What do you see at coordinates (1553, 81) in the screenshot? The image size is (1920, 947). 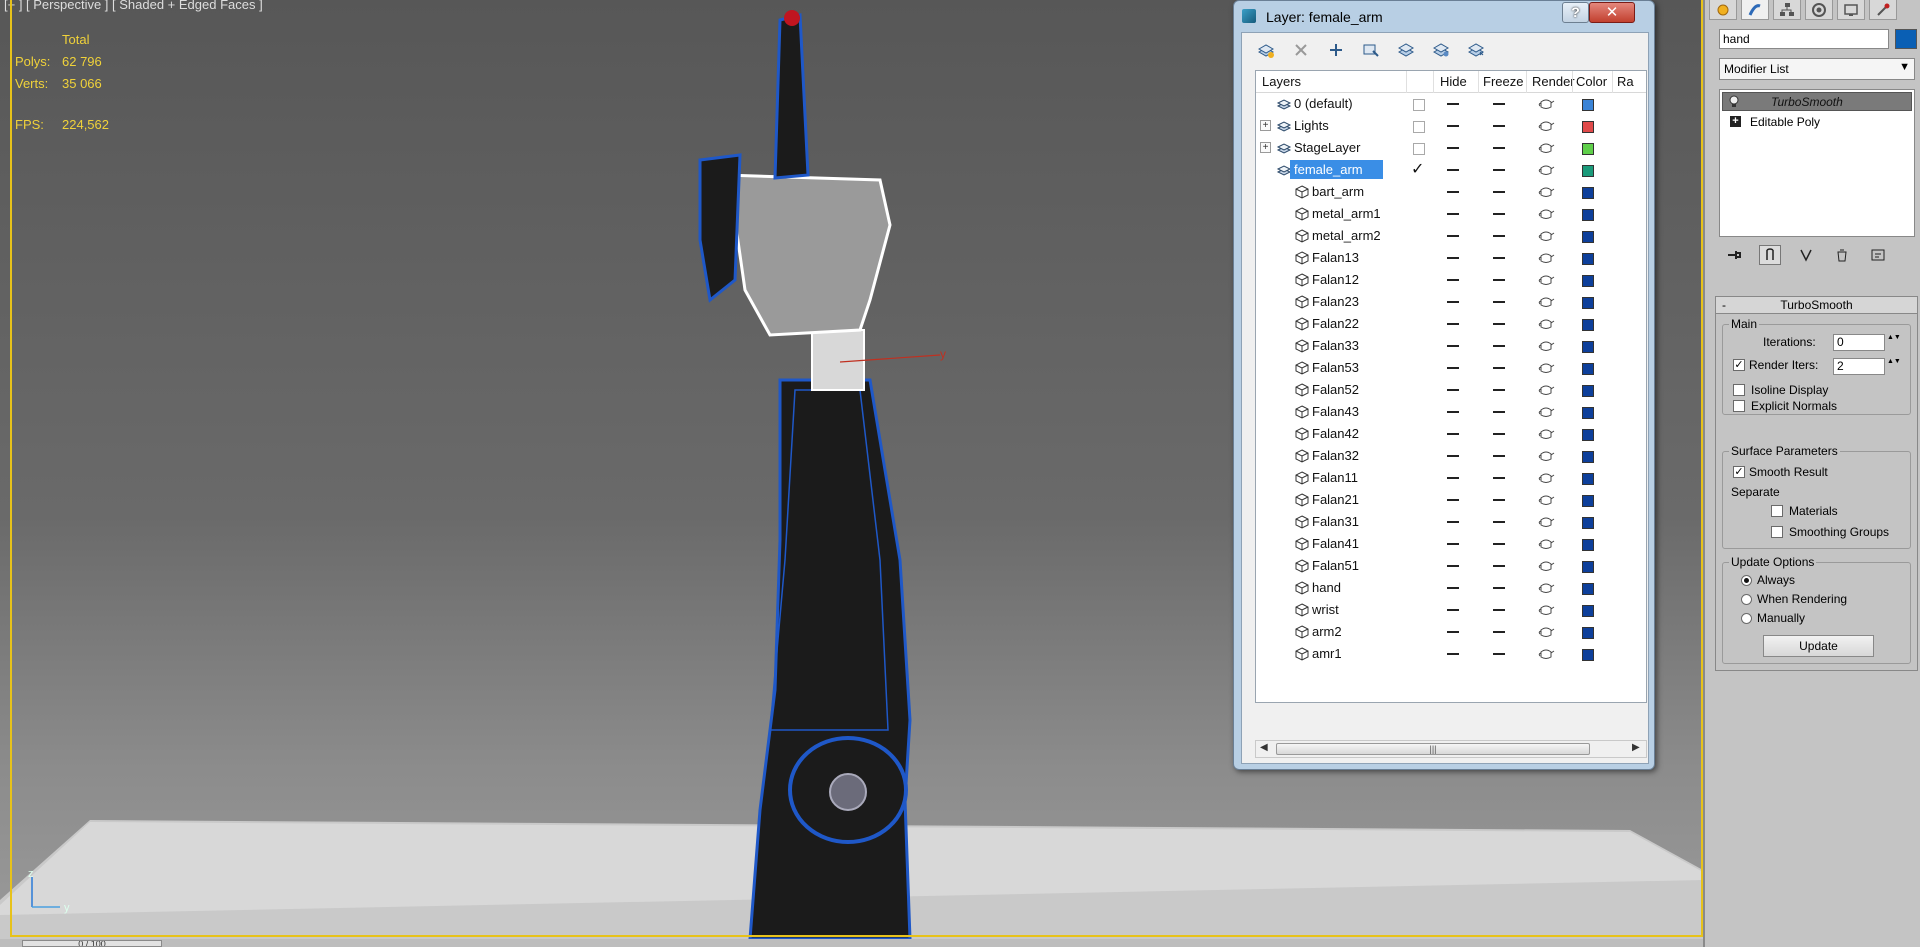 I see `col-render: Render` at bounding box center [1553, 81].